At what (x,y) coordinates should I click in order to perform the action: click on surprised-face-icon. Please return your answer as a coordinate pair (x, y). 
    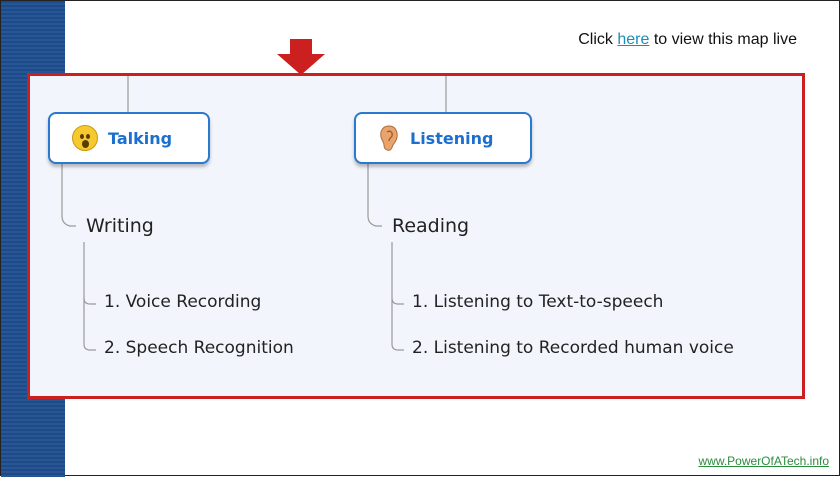
    Looking at the image, I should click on (85, 138).